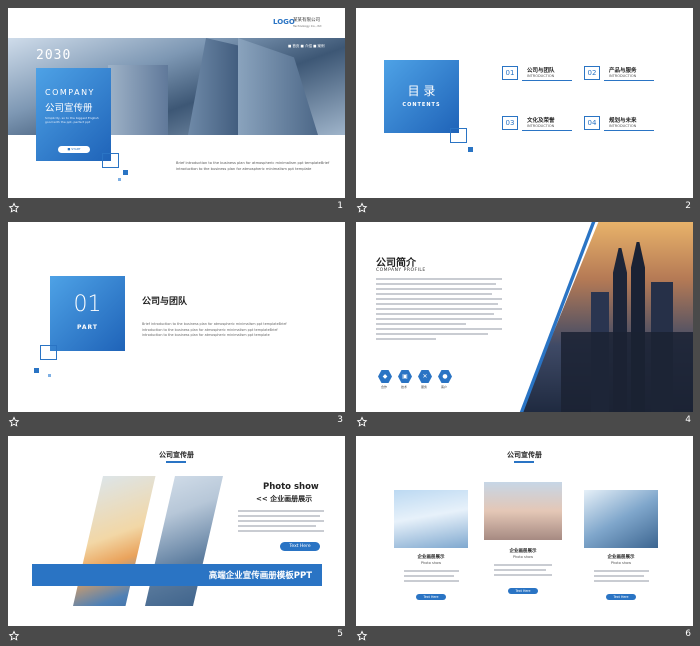 The width and height of the screenshot is (700, 646). I want to click on toc-title: 公司与团队, so click(541, 71).